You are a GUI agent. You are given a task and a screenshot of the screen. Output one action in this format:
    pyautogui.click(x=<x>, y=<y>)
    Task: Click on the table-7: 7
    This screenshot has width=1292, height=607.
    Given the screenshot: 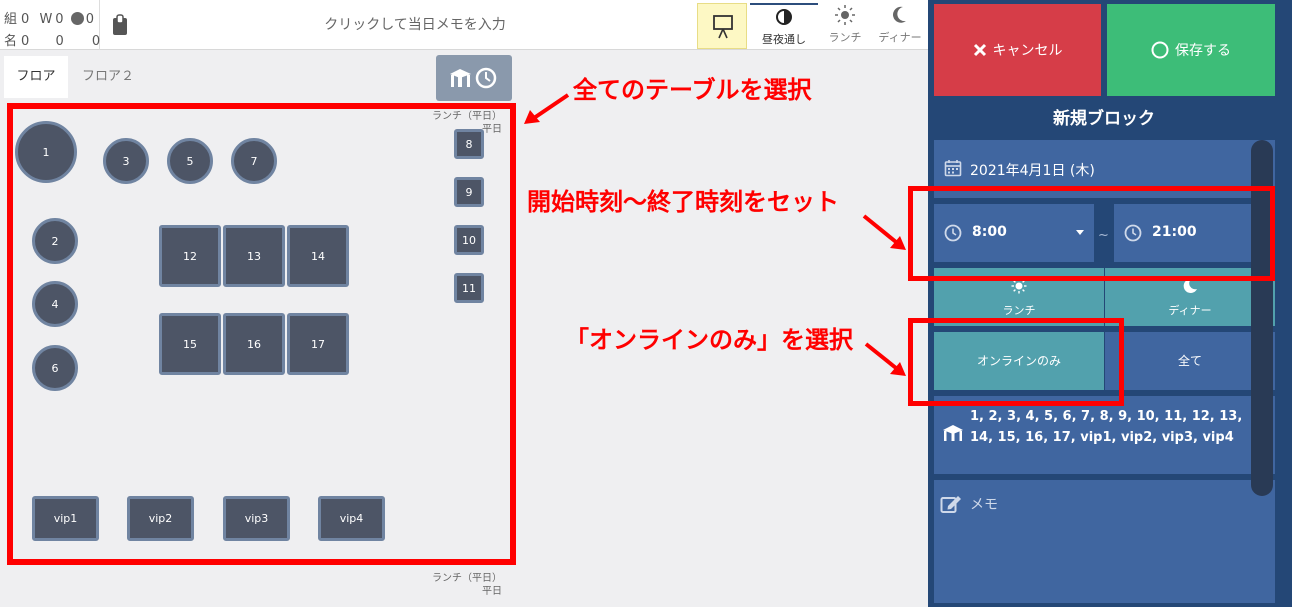 What is the action you would take?
    pyautogui.click(x=254, y=161)
    